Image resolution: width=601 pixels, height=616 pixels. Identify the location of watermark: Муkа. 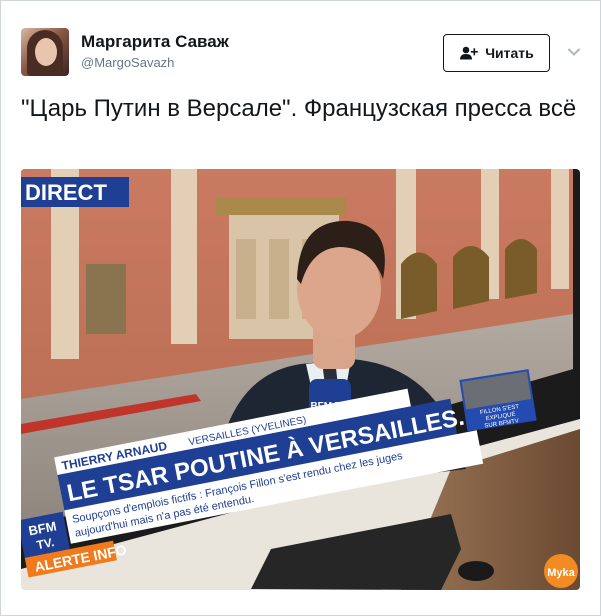
(561, 573).